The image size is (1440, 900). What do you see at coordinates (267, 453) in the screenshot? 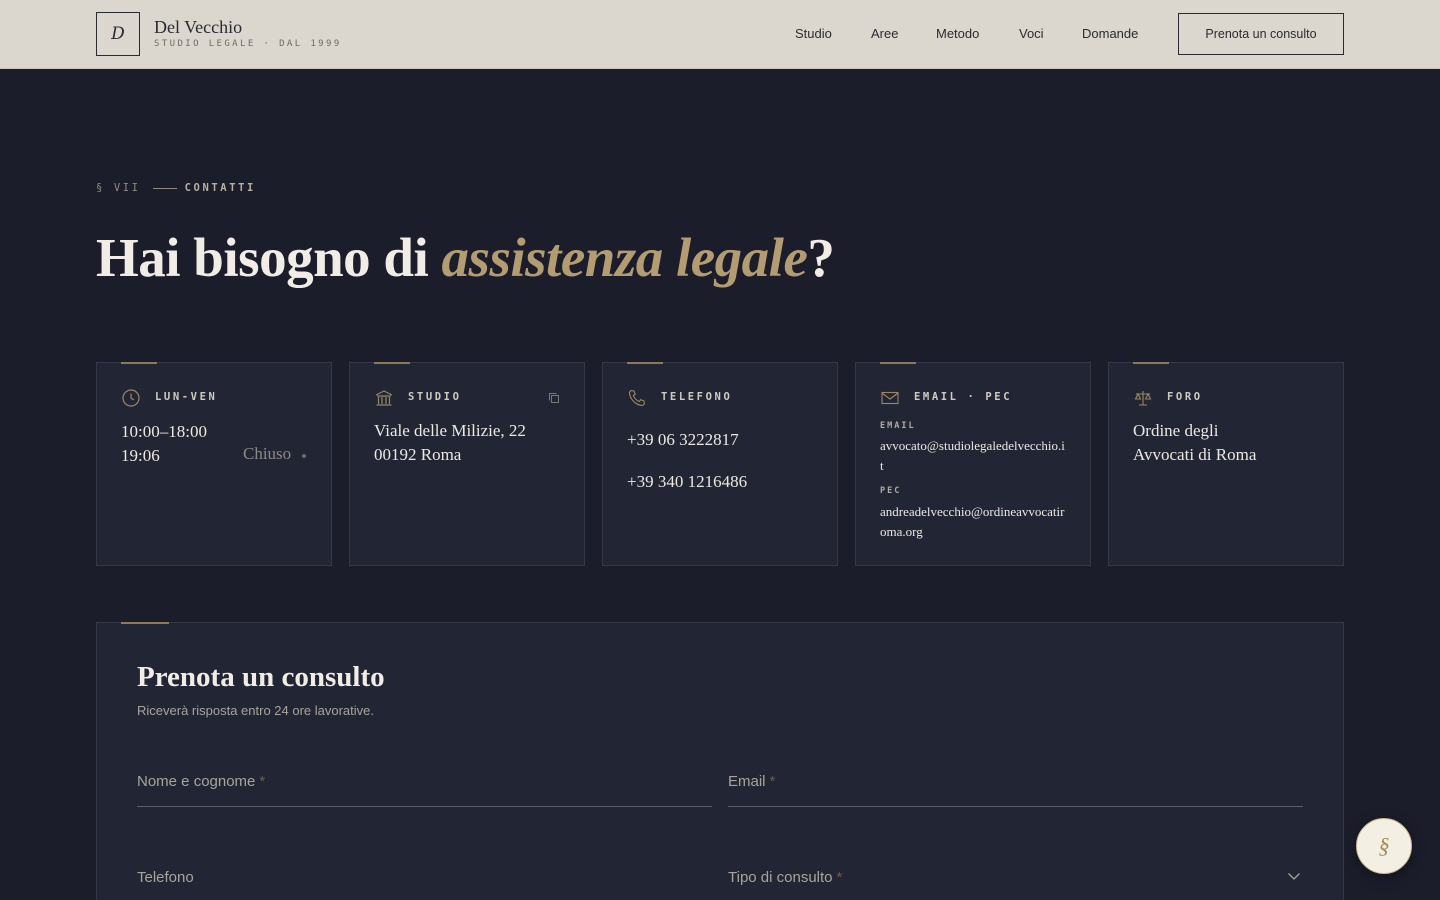
I see `status-badge: Chiuso` at bounding box center [267, 453].